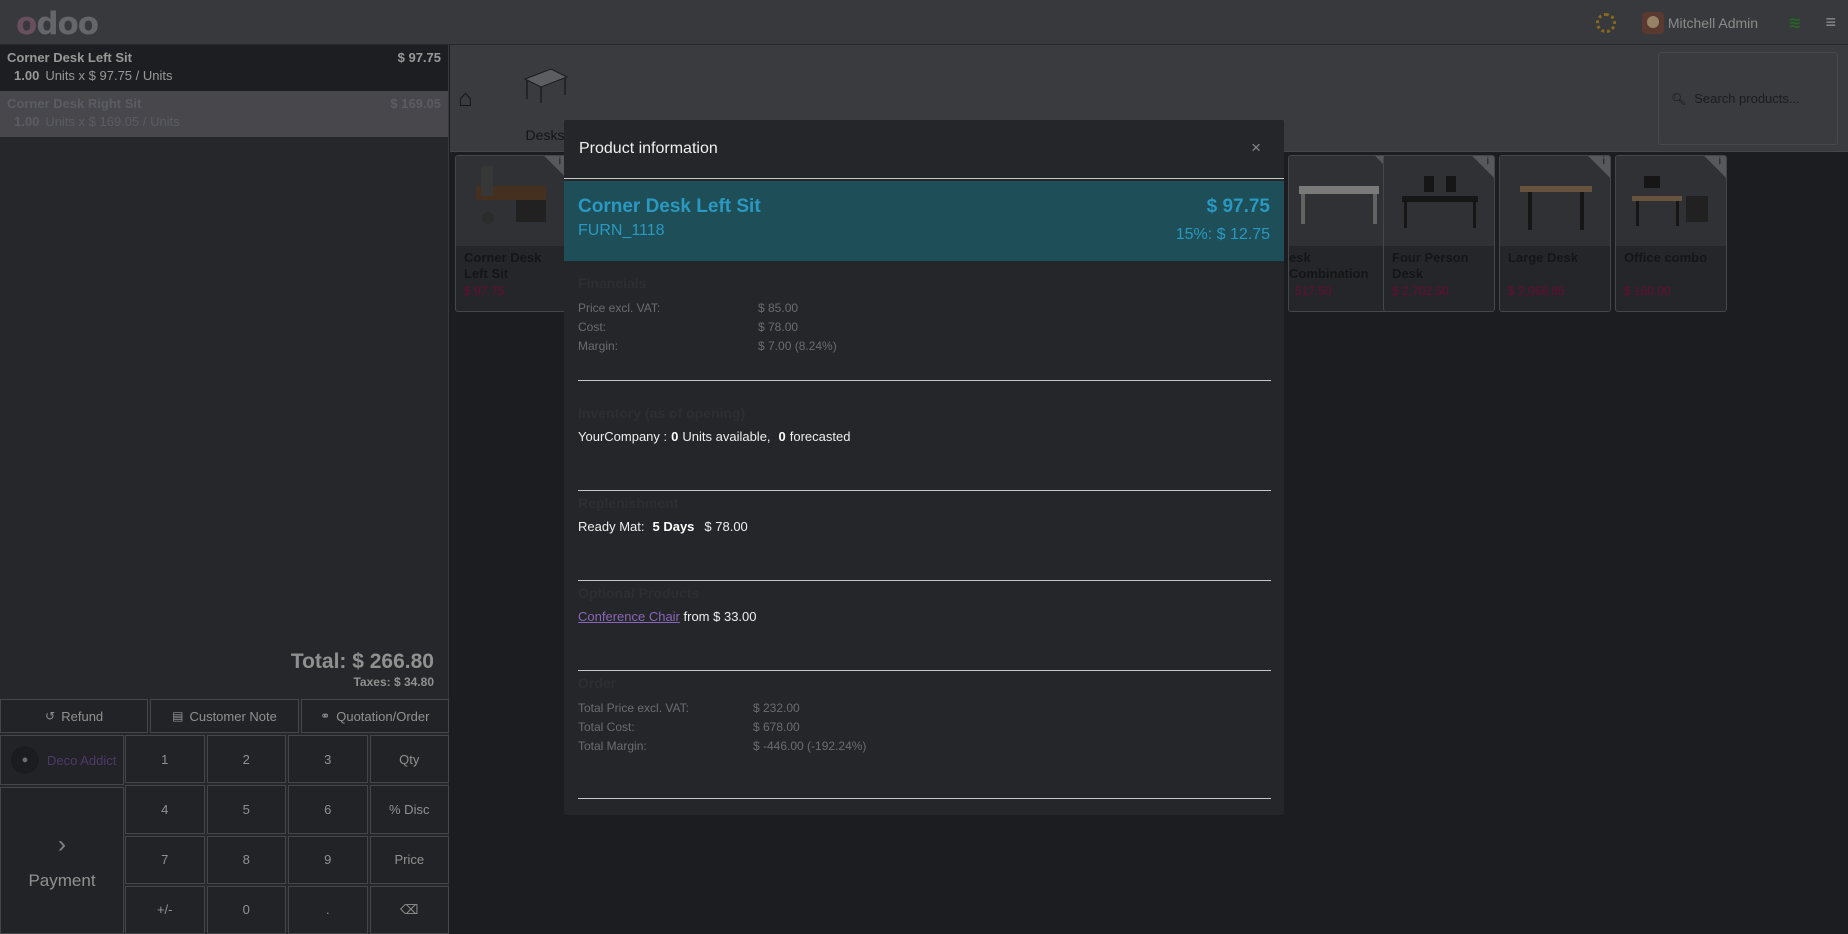 Image resolution: width=1848 pixels, height=934 pixels. What do you see at coordinates (621, 230) in the screenshot?
I see `product-code: FURN_1118` at bounding box center [621, 230].